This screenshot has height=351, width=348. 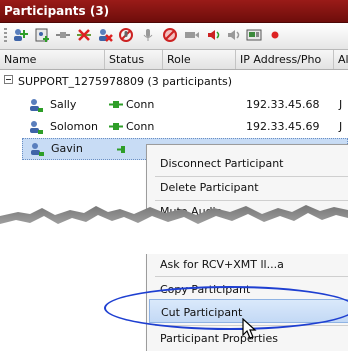 I want to click on add-participant-icon, so click(x=20, y=35).